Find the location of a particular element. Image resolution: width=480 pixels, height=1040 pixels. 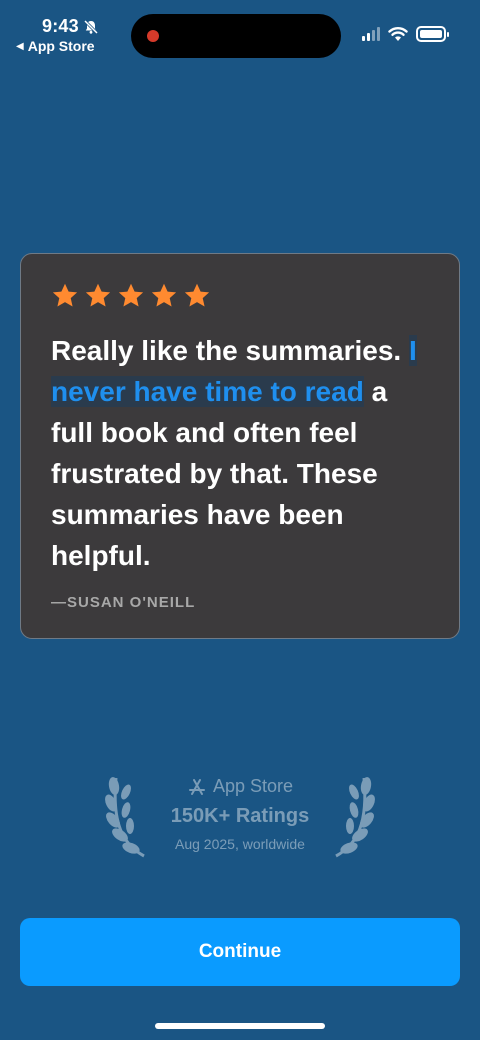

badge-store-row: App Store is located at coordinates (240, 786).